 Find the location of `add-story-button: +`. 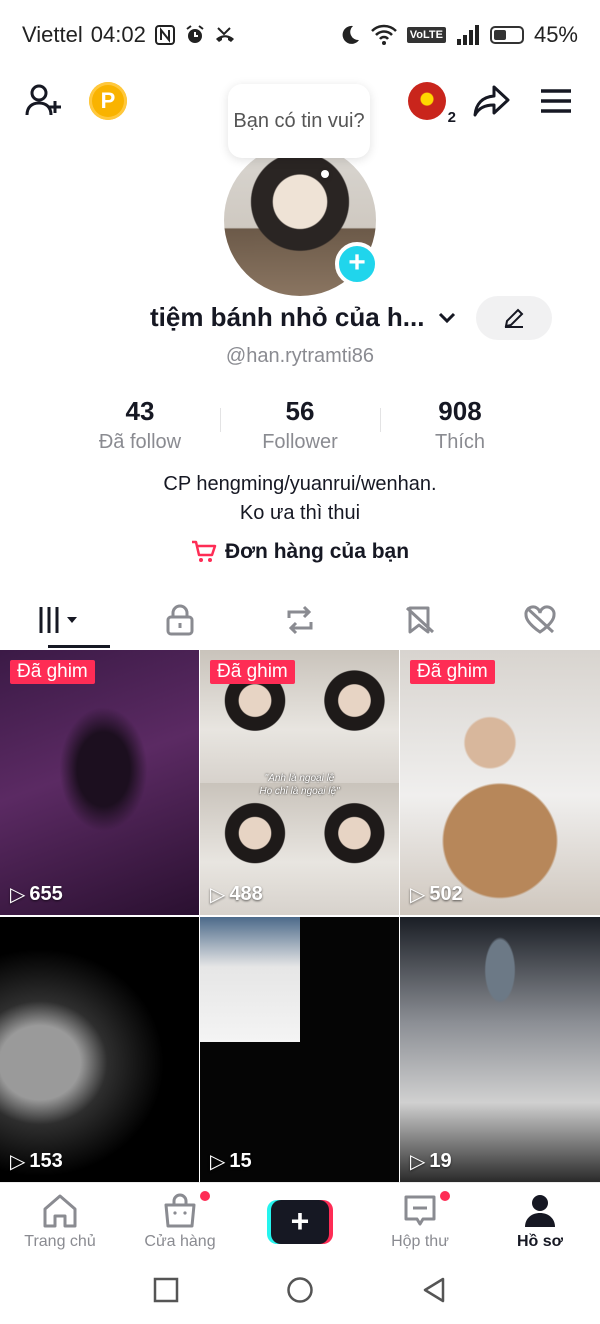

add-story-button: + is located at coordinates (357, 264).